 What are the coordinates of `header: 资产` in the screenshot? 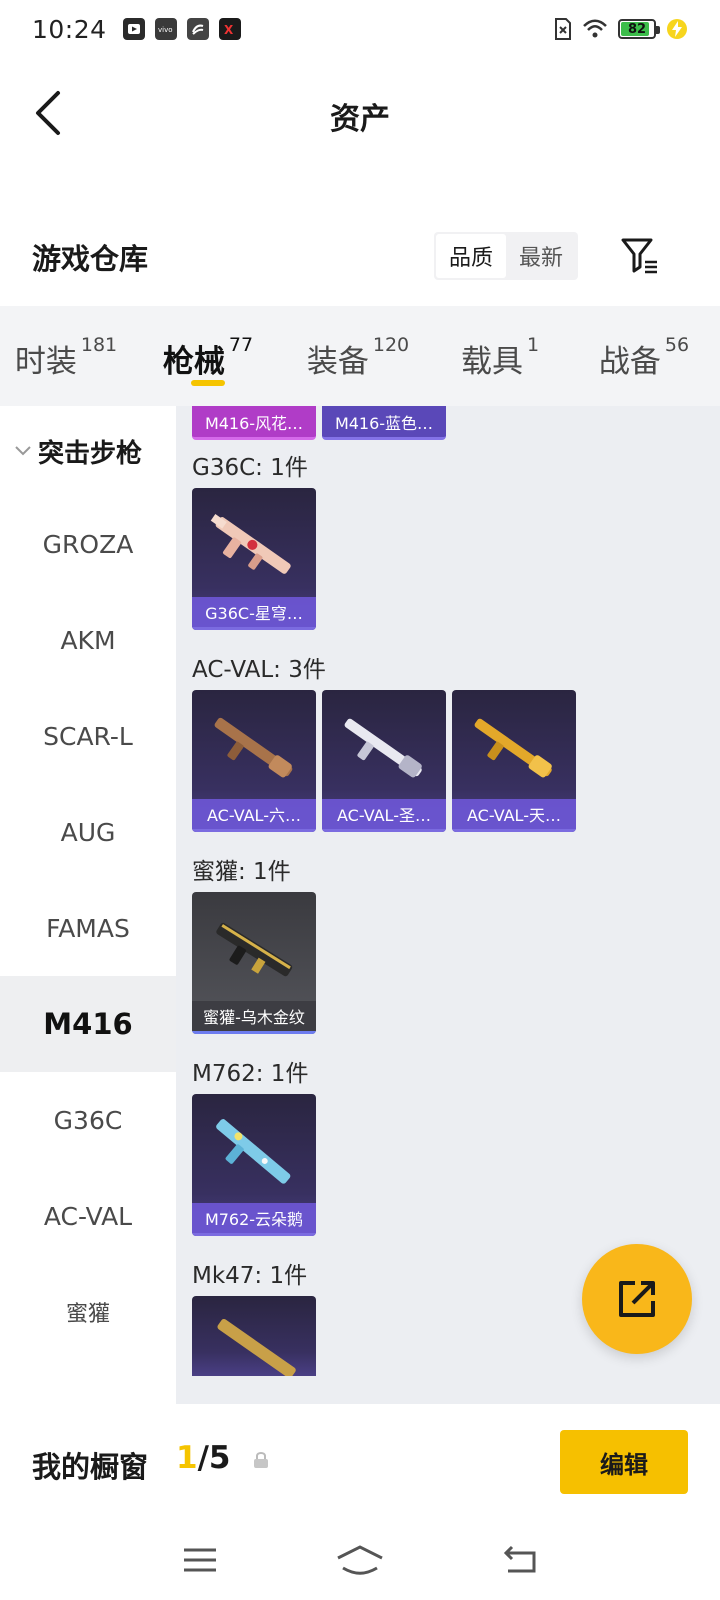 It's located at (360, 113).